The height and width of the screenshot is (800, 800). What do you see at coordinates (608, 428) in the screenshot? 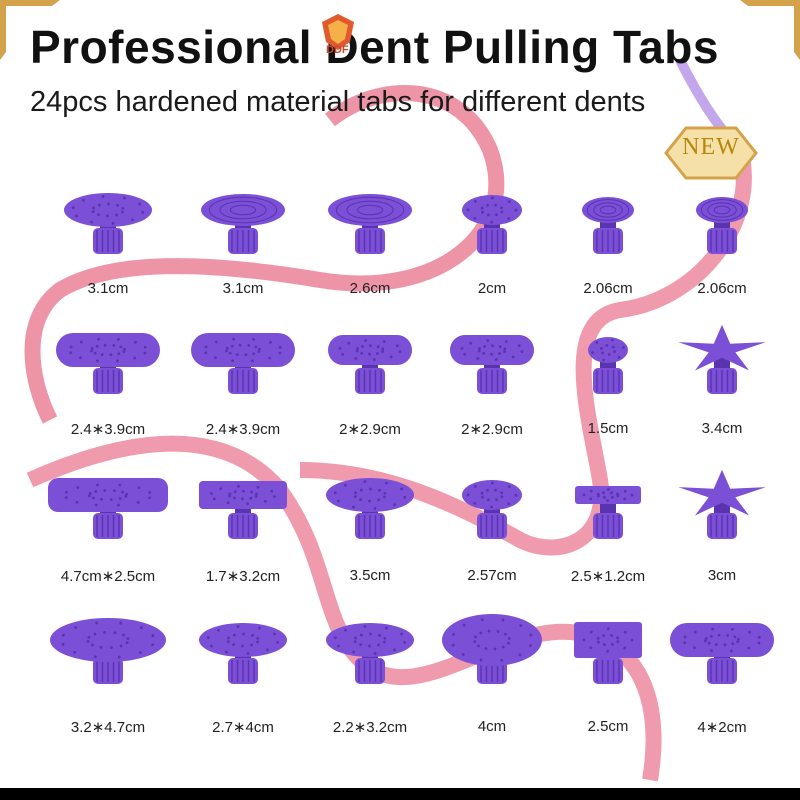
I see `tab-size-label: 1.5cm` at bounding box center [608, 428].